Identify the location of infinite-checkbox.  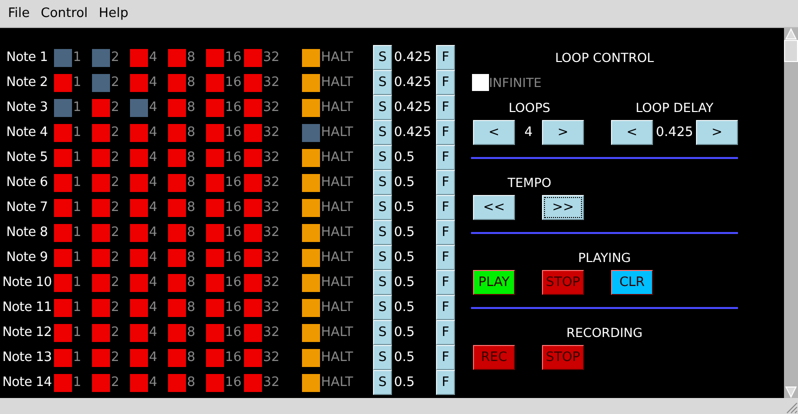
(480, 82).